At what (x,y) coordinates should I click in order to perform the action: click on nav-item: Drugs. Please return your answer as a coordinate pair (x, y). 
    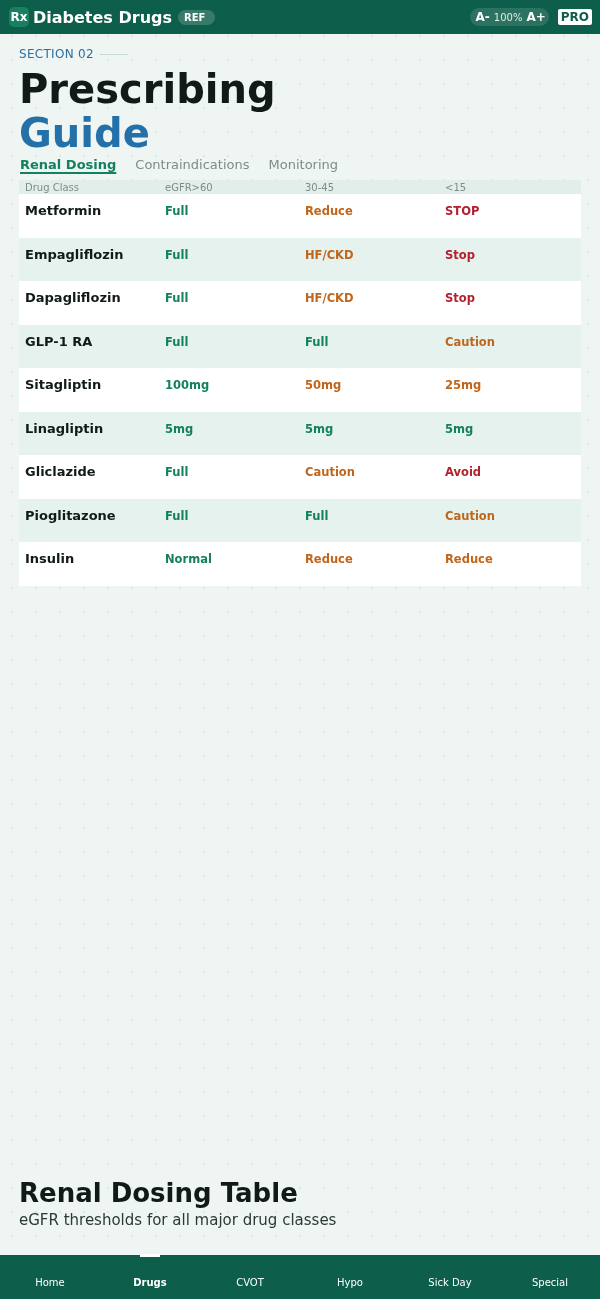
    Looking at the image, I should click on (150, 1277).